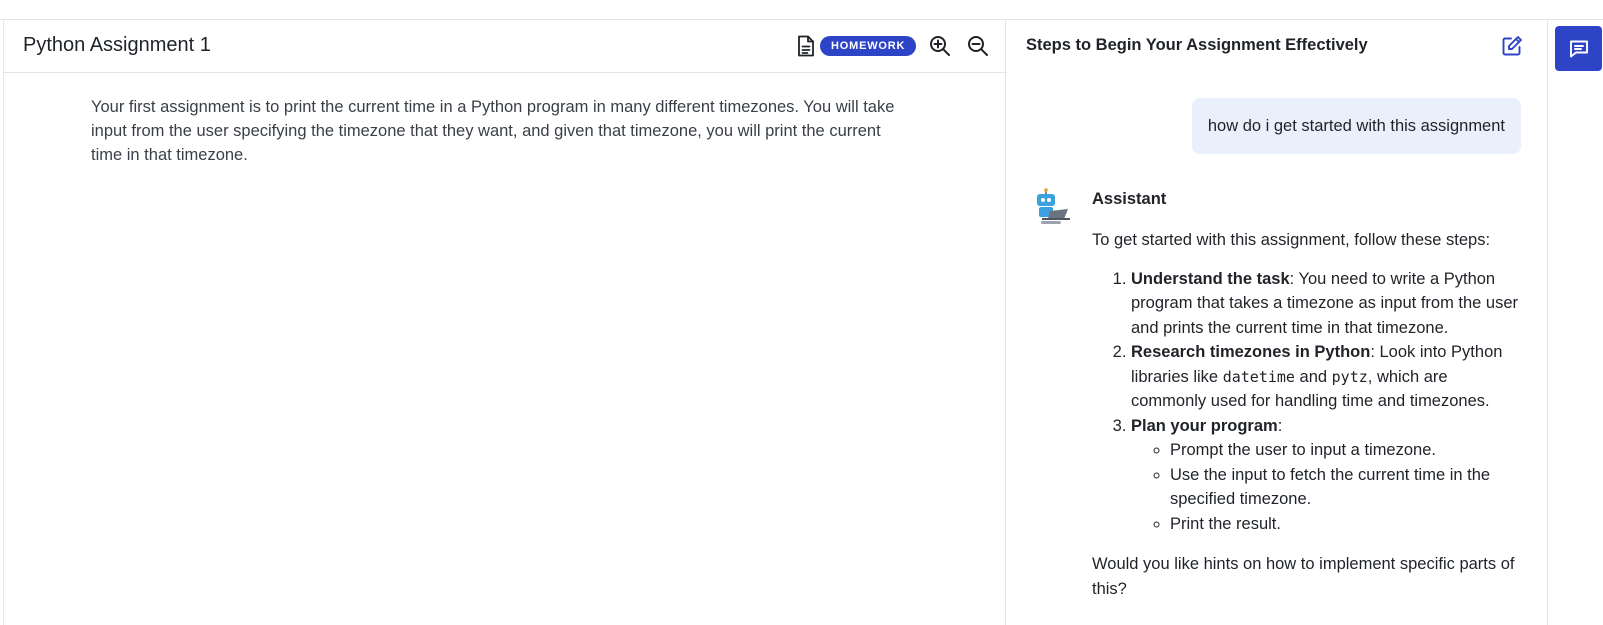 This screenshot has height=625, width=1603. Describe the element at coordinates (1129, 199) in the screenshot. I see `assistant-name: Assistant` at that location.